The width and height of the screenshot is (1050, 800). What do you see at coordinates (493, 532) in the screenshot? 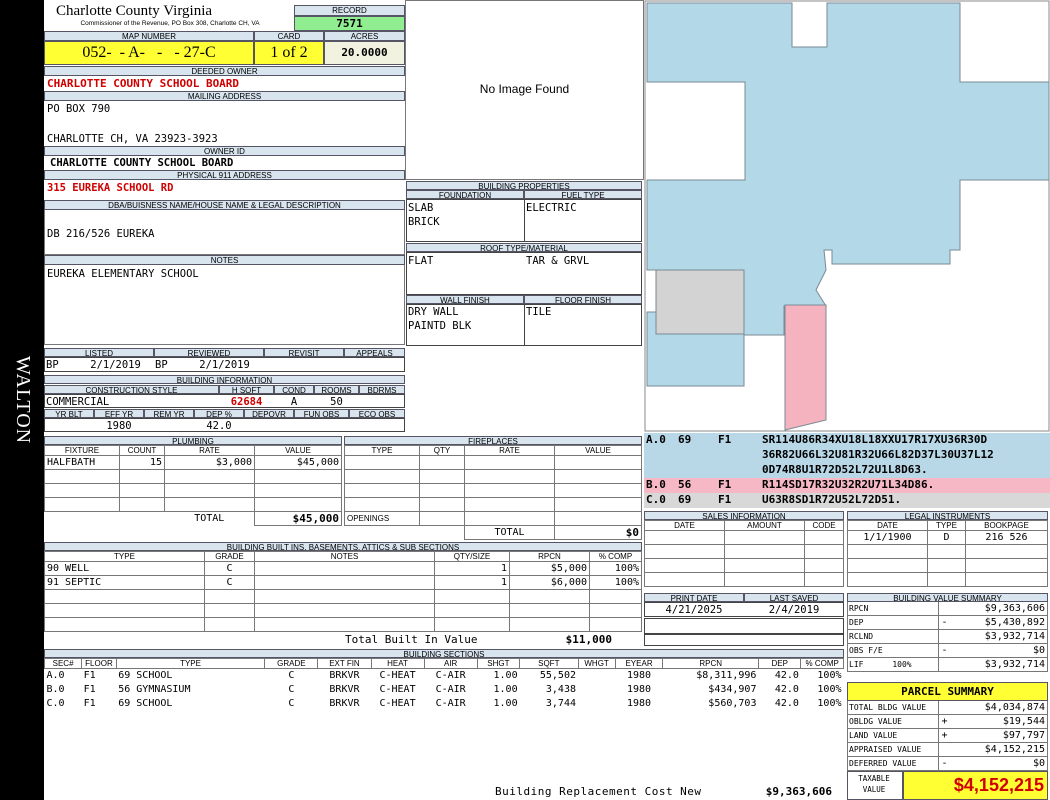
I see `fireplace-total-row: TOTAL $0` at bounding box center [493, 532].